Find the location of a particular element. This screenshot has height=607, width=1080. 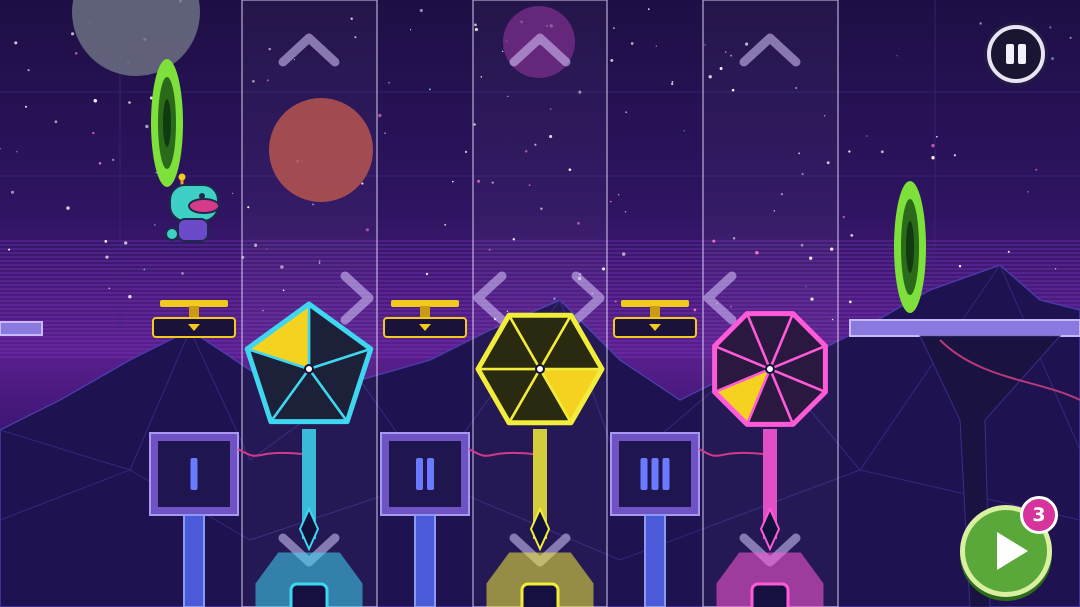

pause-icon is located at coordinates (1010, 54).